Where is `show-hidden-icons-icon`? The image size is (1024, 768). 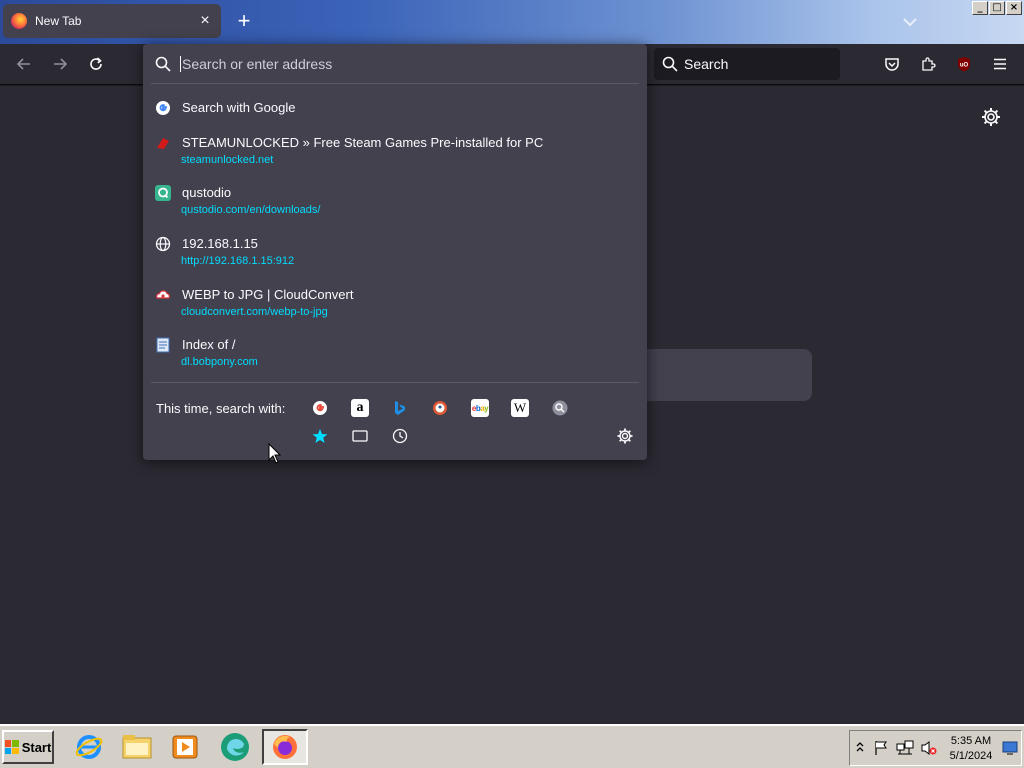 show-hidden-icons-icon is located at coordinates (860, 747).